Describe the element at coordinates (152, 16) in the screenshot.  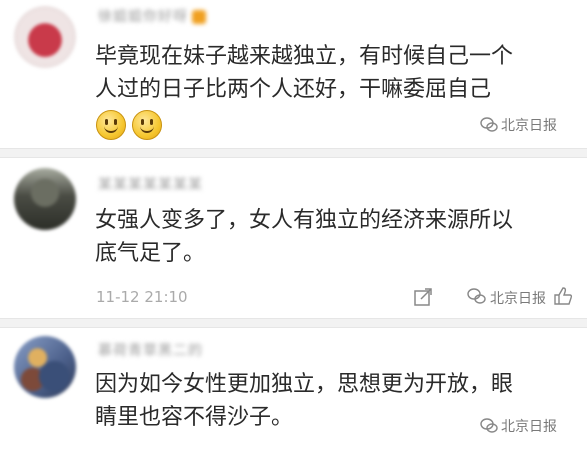
I see `username: 徐姐姐你好呀` at that location.